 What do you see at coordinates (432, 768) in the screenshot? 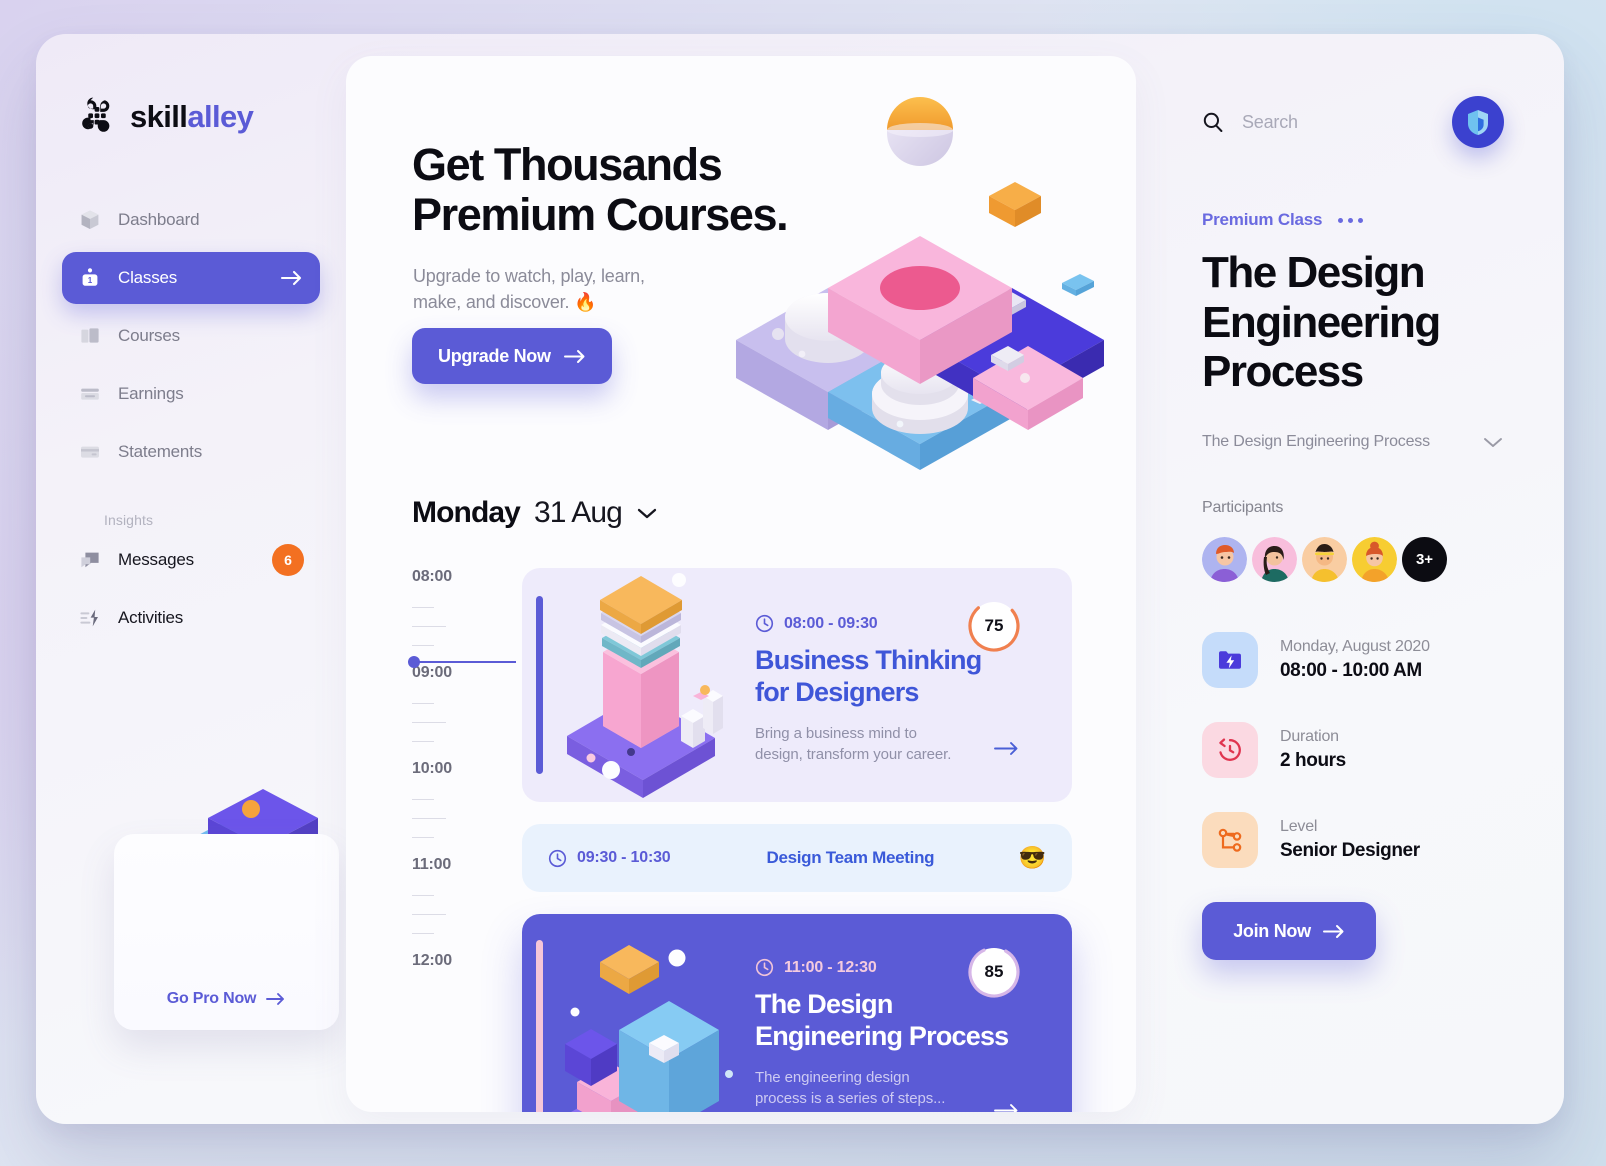
I see `ruler-hour: 10:00` at bounding box center [432, 768].